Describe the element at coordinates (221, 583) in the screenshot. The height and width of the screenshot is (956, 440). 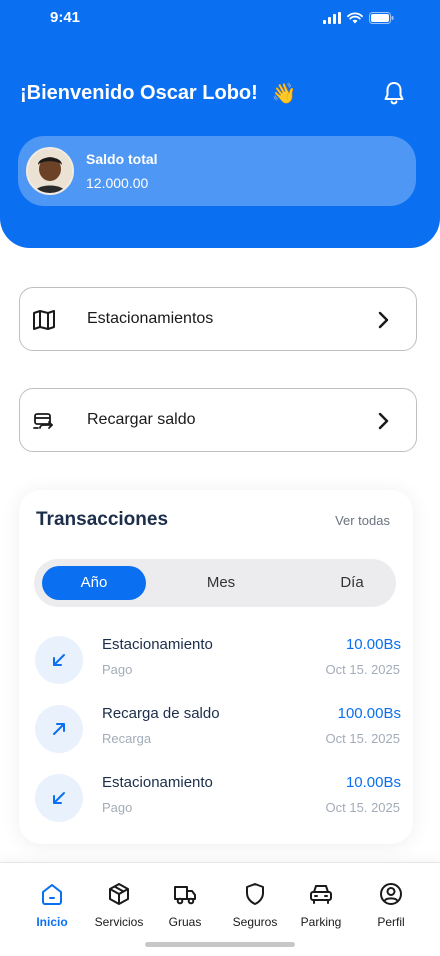
I see `tab-month: Mes` at that location.